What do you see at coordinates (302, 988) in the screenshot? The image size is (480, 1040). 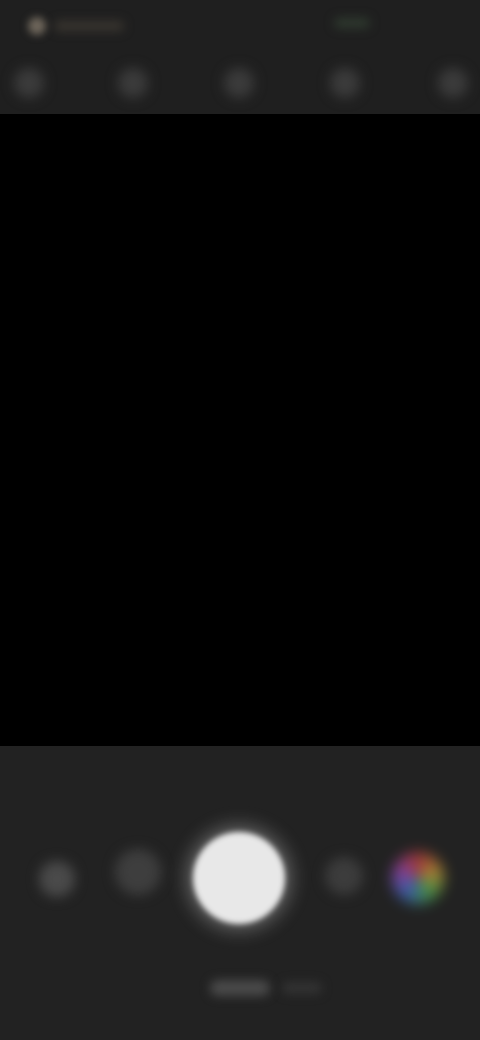 I see `mode-label-video` at bounding box center [302, 988].